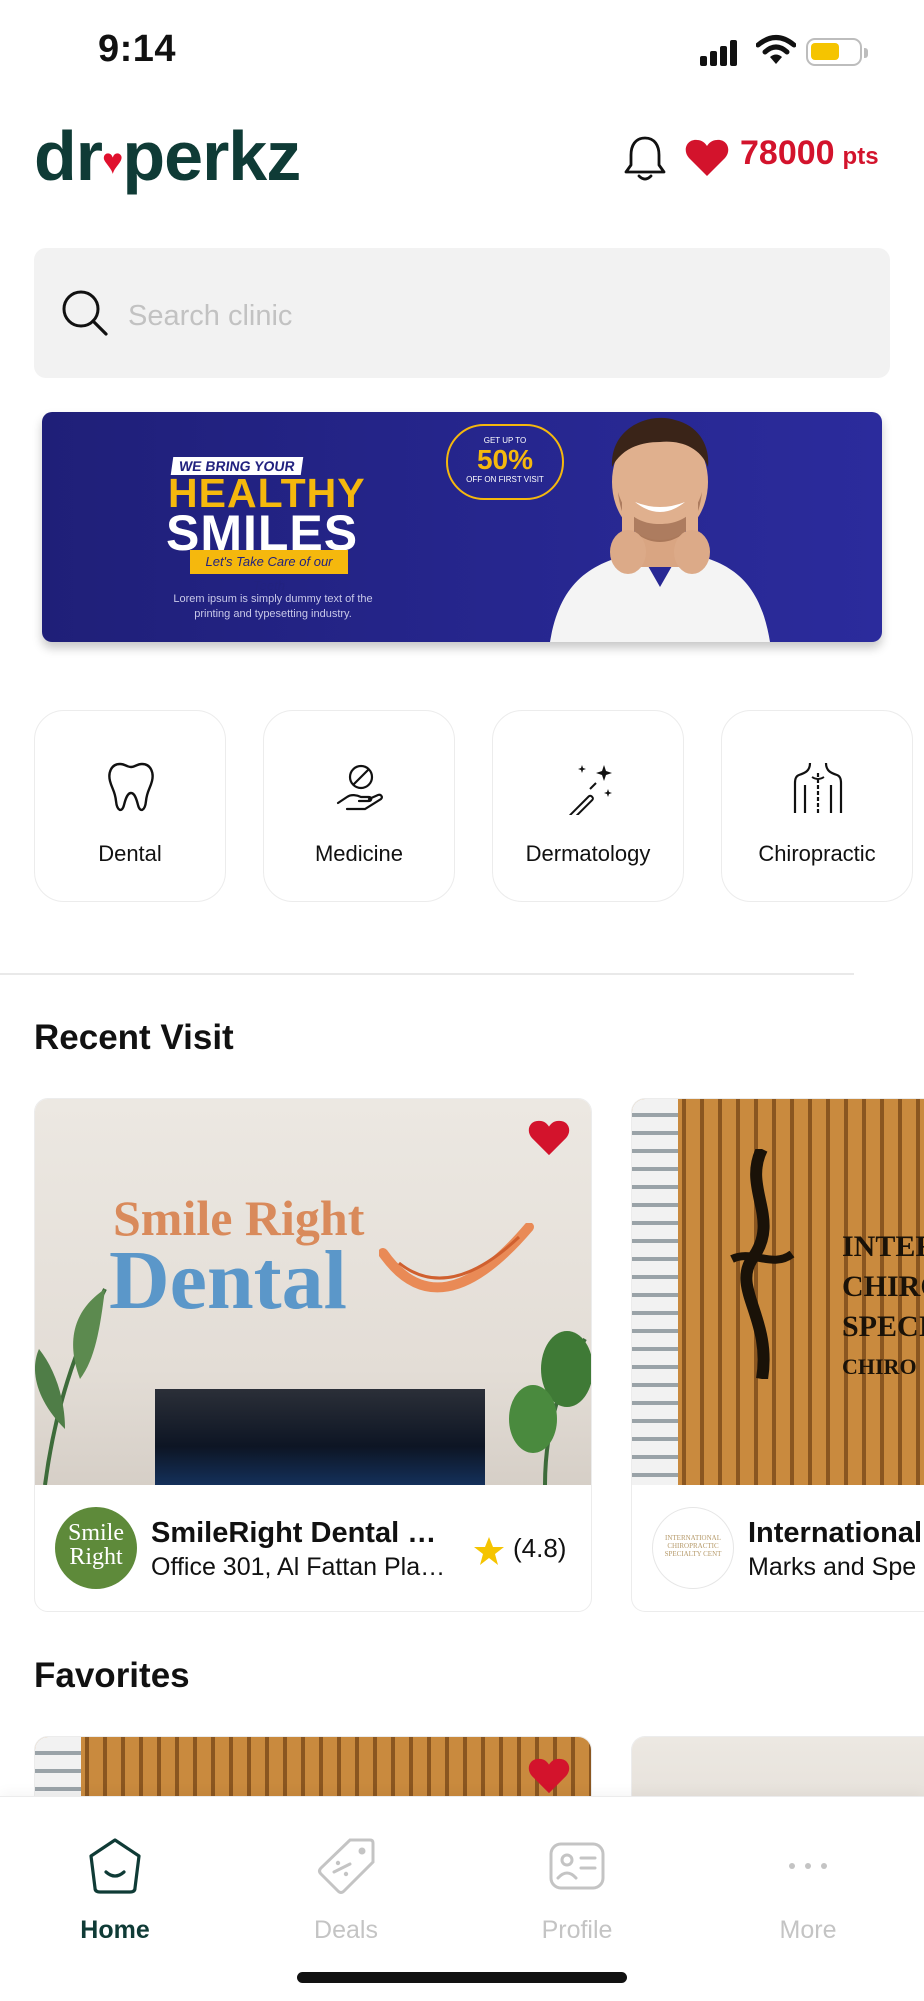  I want to click on spine-body-icon, so click(818, 787).